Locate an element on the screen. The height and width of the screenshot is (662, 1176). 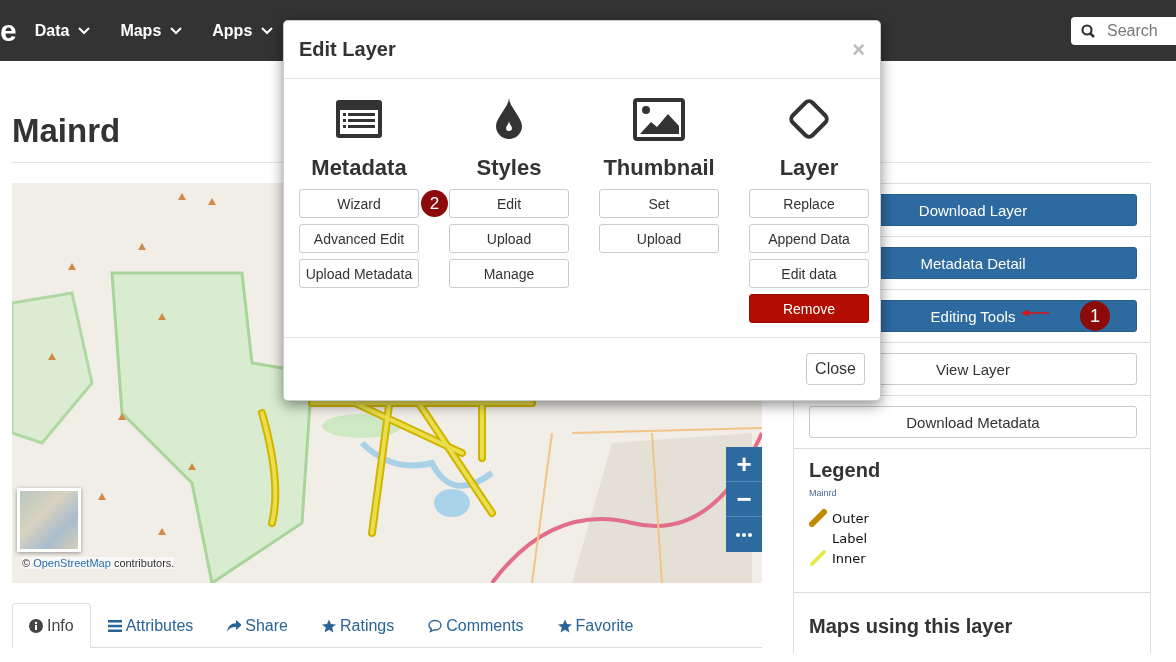
nav-menu-item: Apps is located at coordinates (243, 30).